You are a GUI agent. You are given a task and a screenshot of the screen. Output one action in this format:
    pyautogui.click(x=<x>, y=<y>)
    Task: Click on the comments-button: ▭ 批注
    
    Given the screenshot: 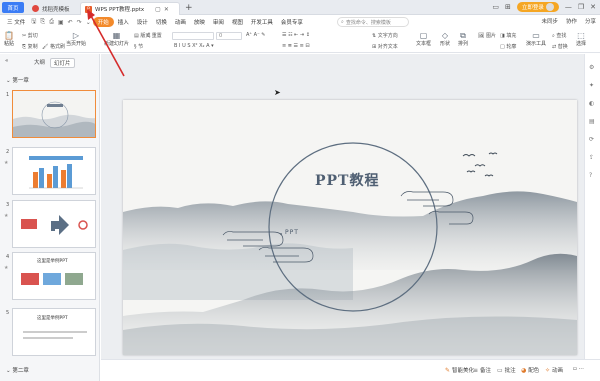 What is the action you would take?
    pyautogui.click(x=506, y=370)
    